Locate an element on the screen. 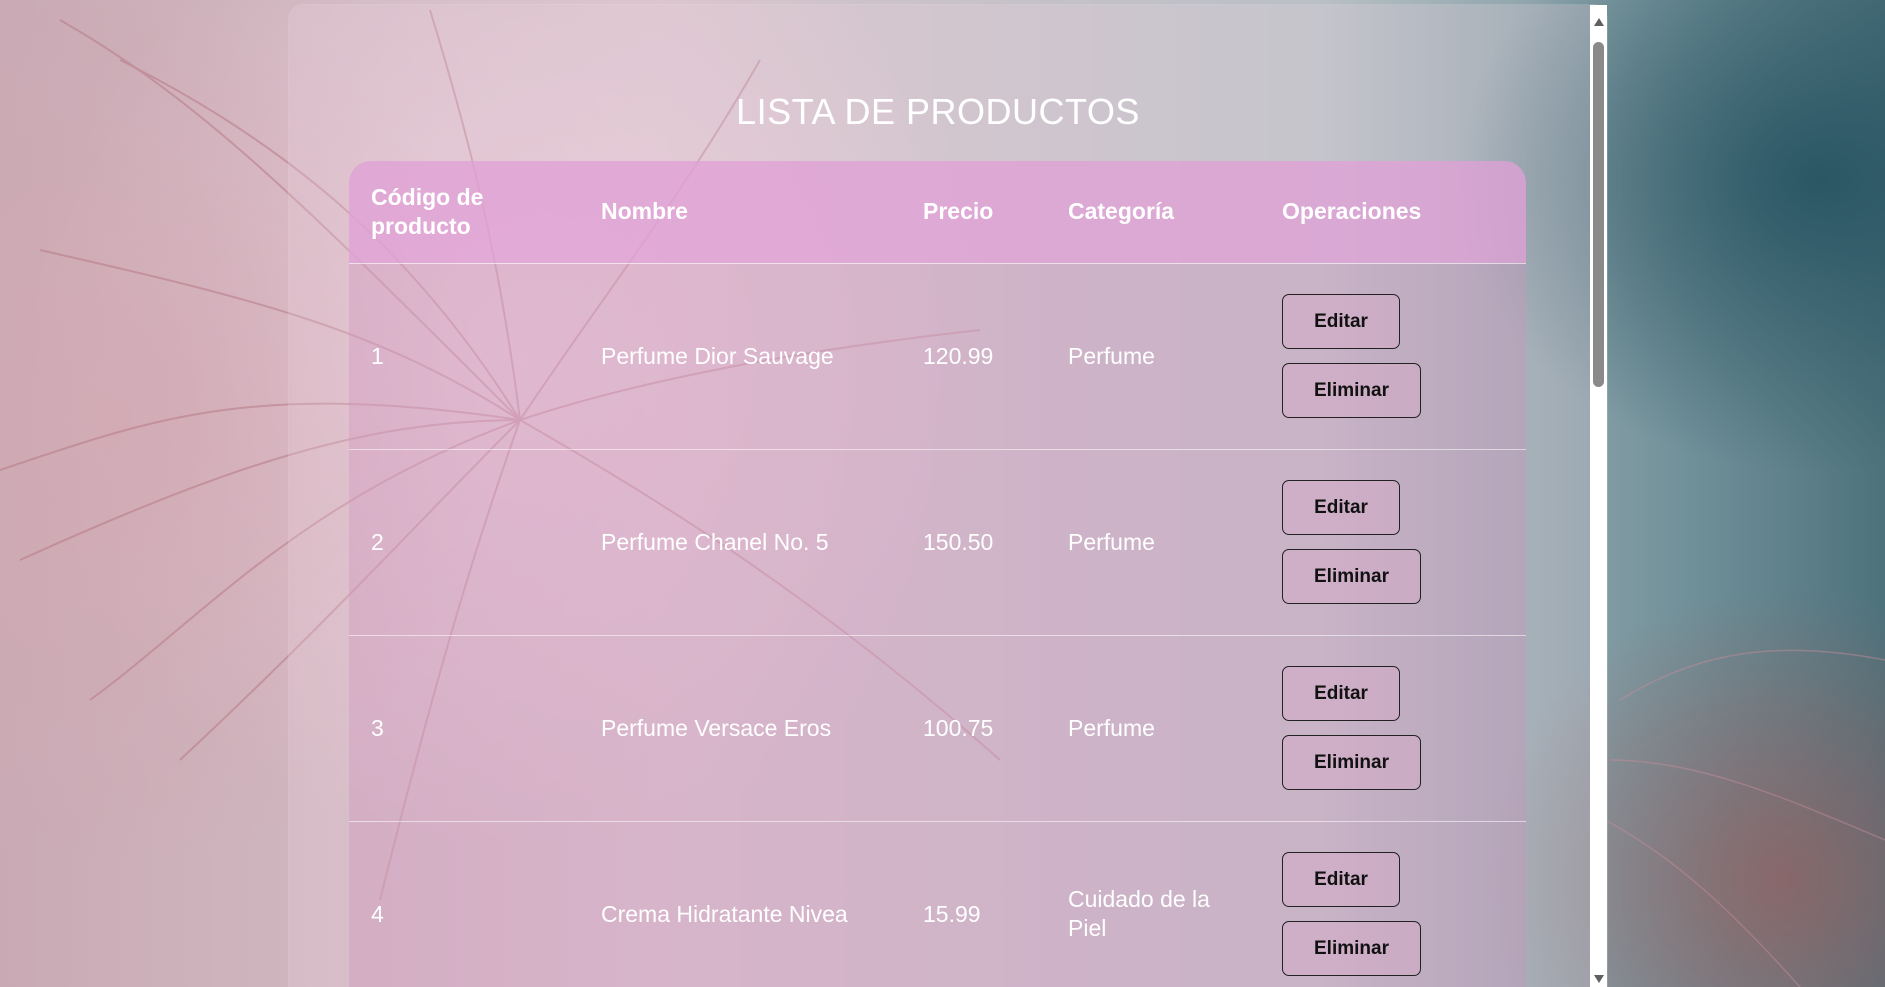 This screenshot has height=987, width=1885. product-price: 15.99 is located at coordinates (973, 903).